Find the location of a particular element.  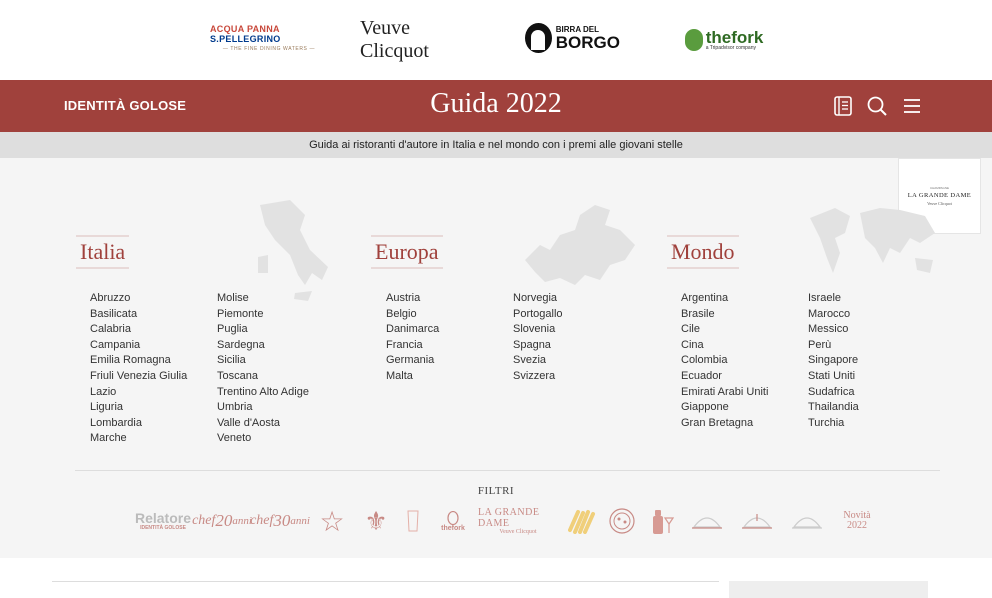

filter-chef-30-anni: chef 30 anni is located at coordinates (280, 521).